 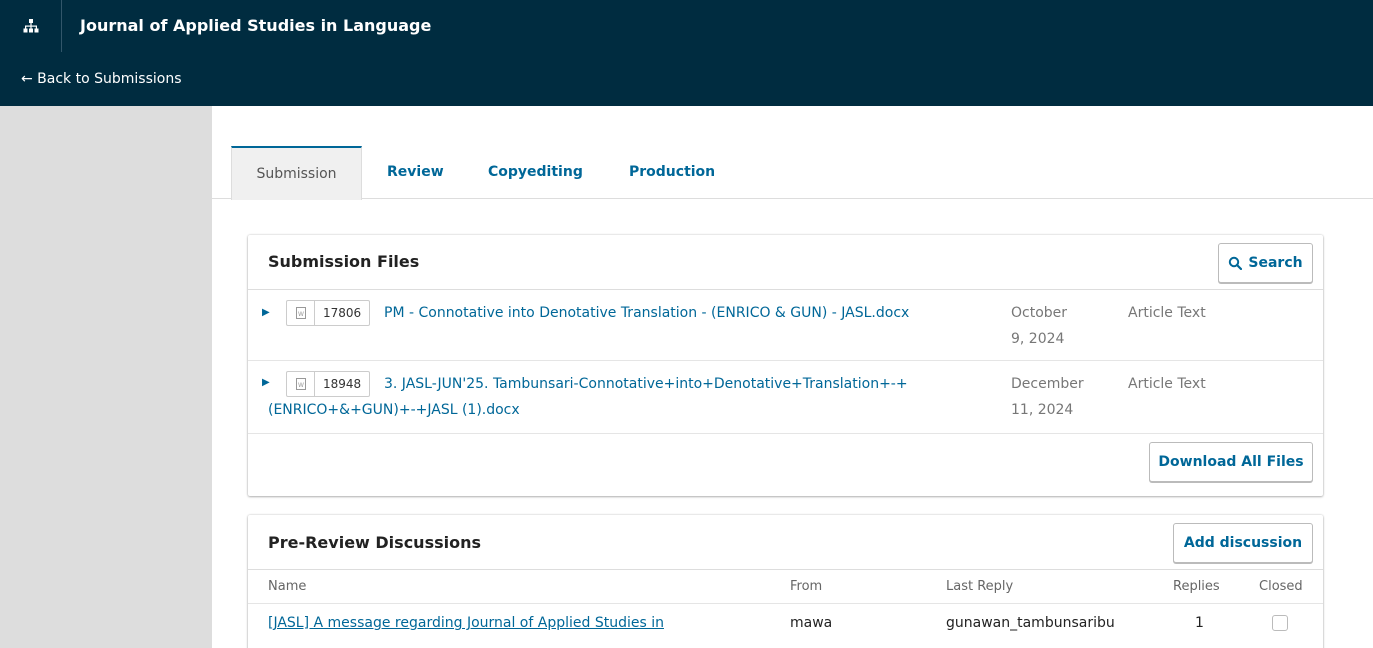 I want to click on file-id-badge: W 17806, so click(x=328, y=313).